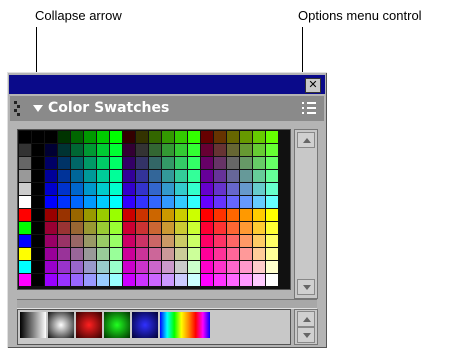  What do you see at coordinates (167, 84) in the screenshot?
I see `panel-titlebar: ✕` at bounding box center [167, 84].